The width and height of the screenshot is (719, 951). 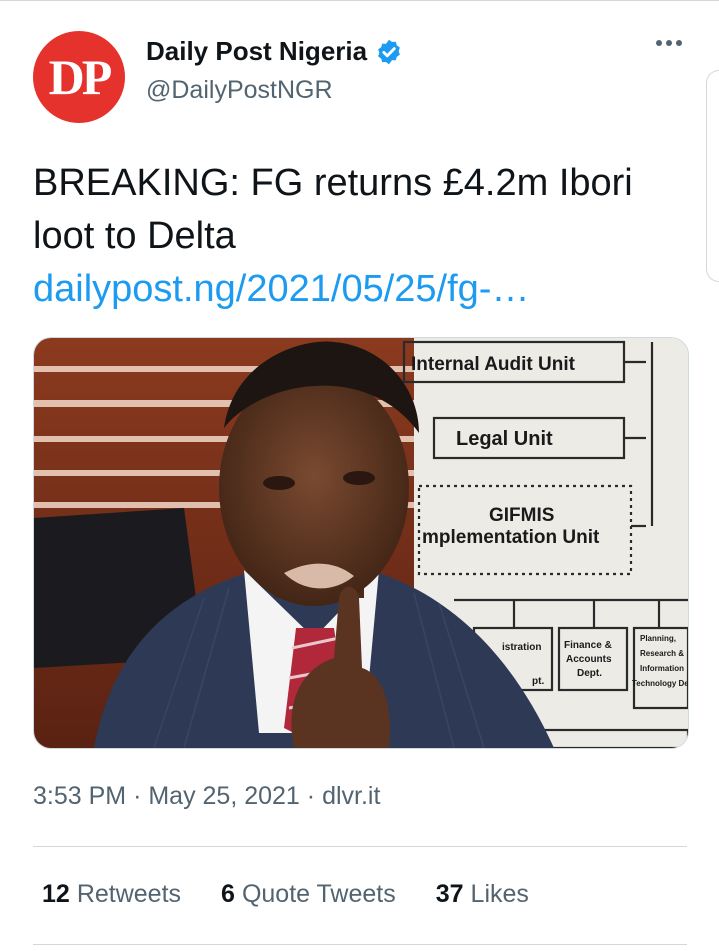 I want to click on sign-finance-1: Finance &, so click(x=588, y=645).